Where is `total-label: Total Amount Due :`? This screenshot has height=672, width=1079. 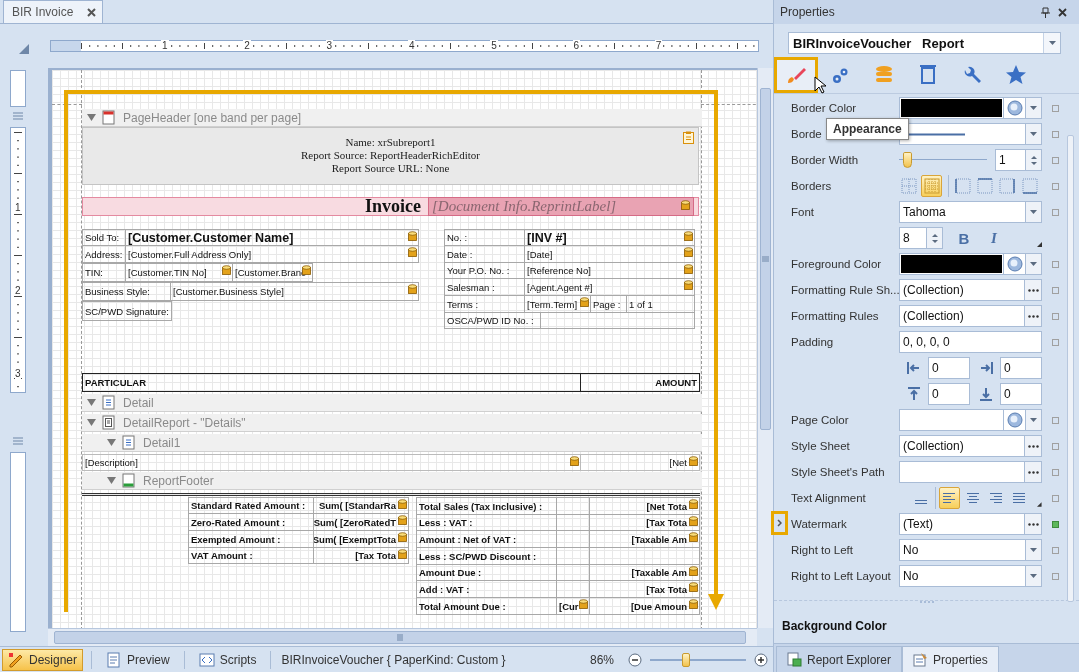
total-label: Total Amount Due : is located at coordinates (462, 606).